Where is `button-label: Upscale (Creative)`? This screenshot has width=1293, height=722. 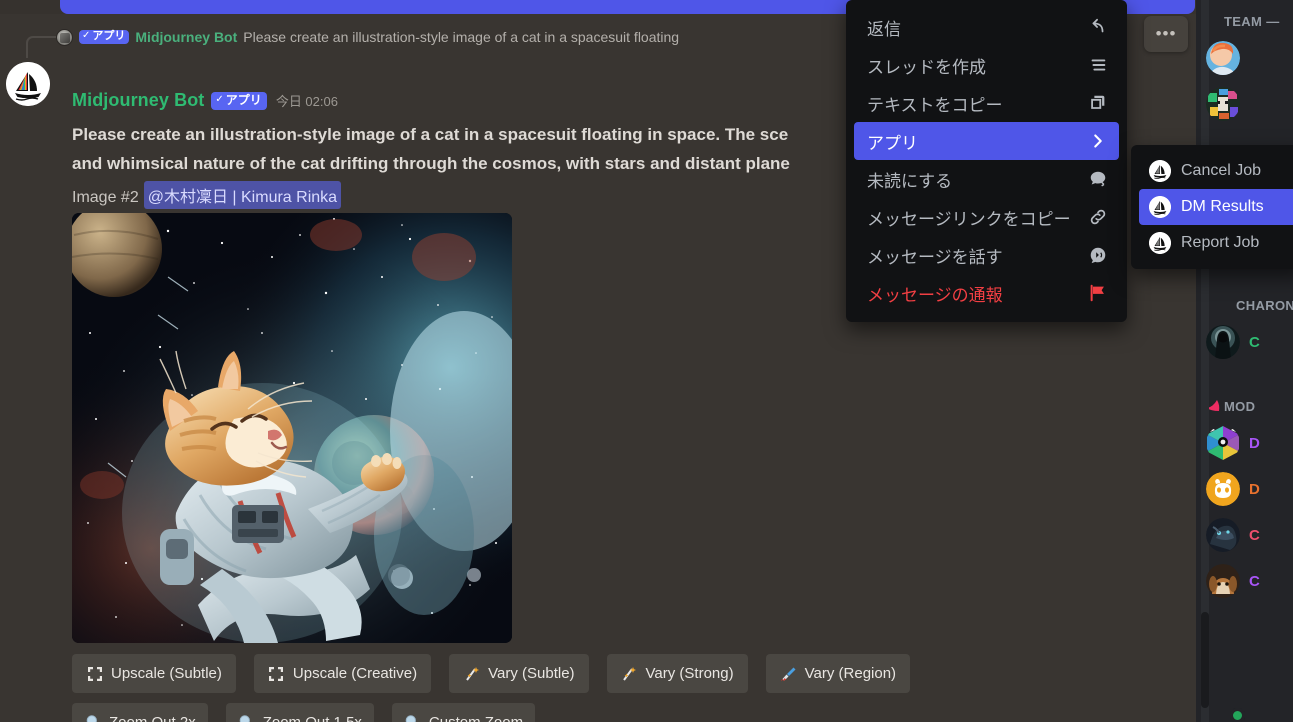
button-label: Upscale (Creative) is located at coordinates (355, 673).